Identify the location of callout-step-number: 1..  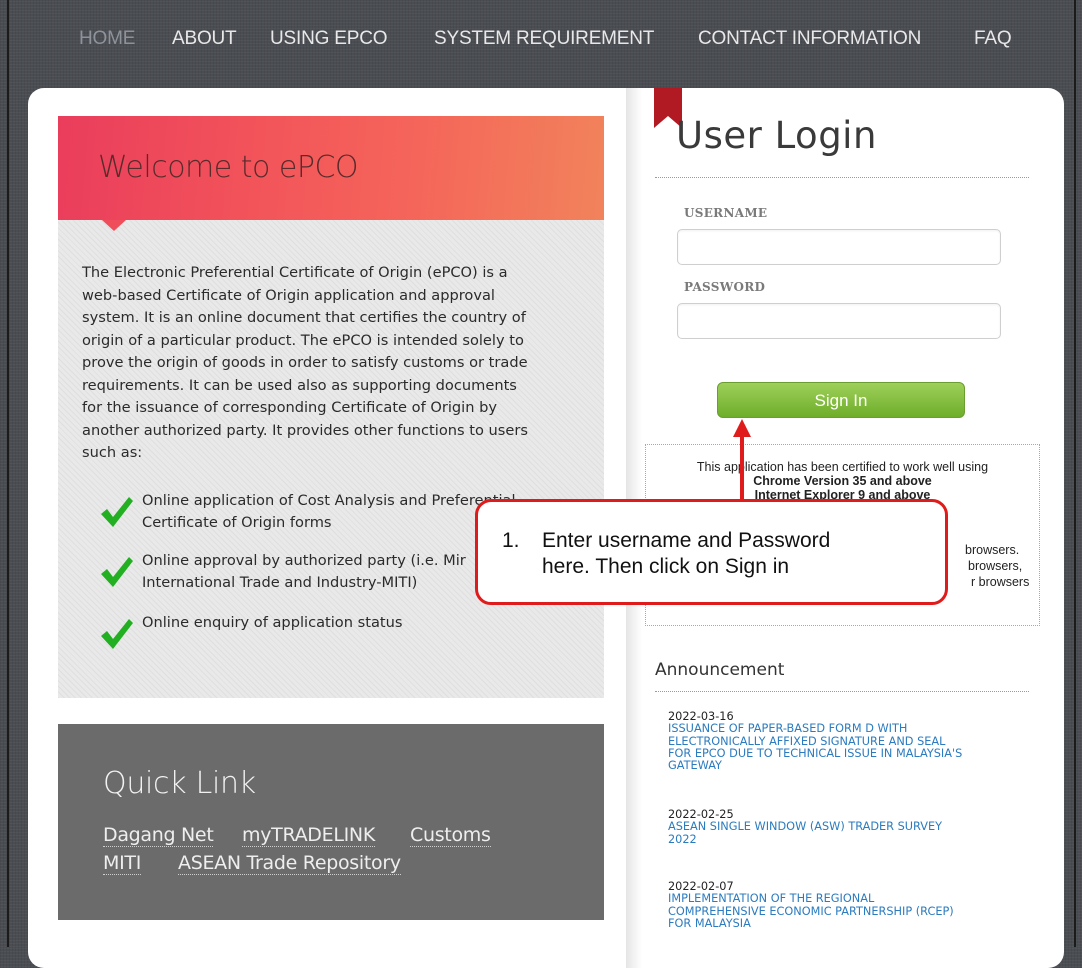
(511, 540).